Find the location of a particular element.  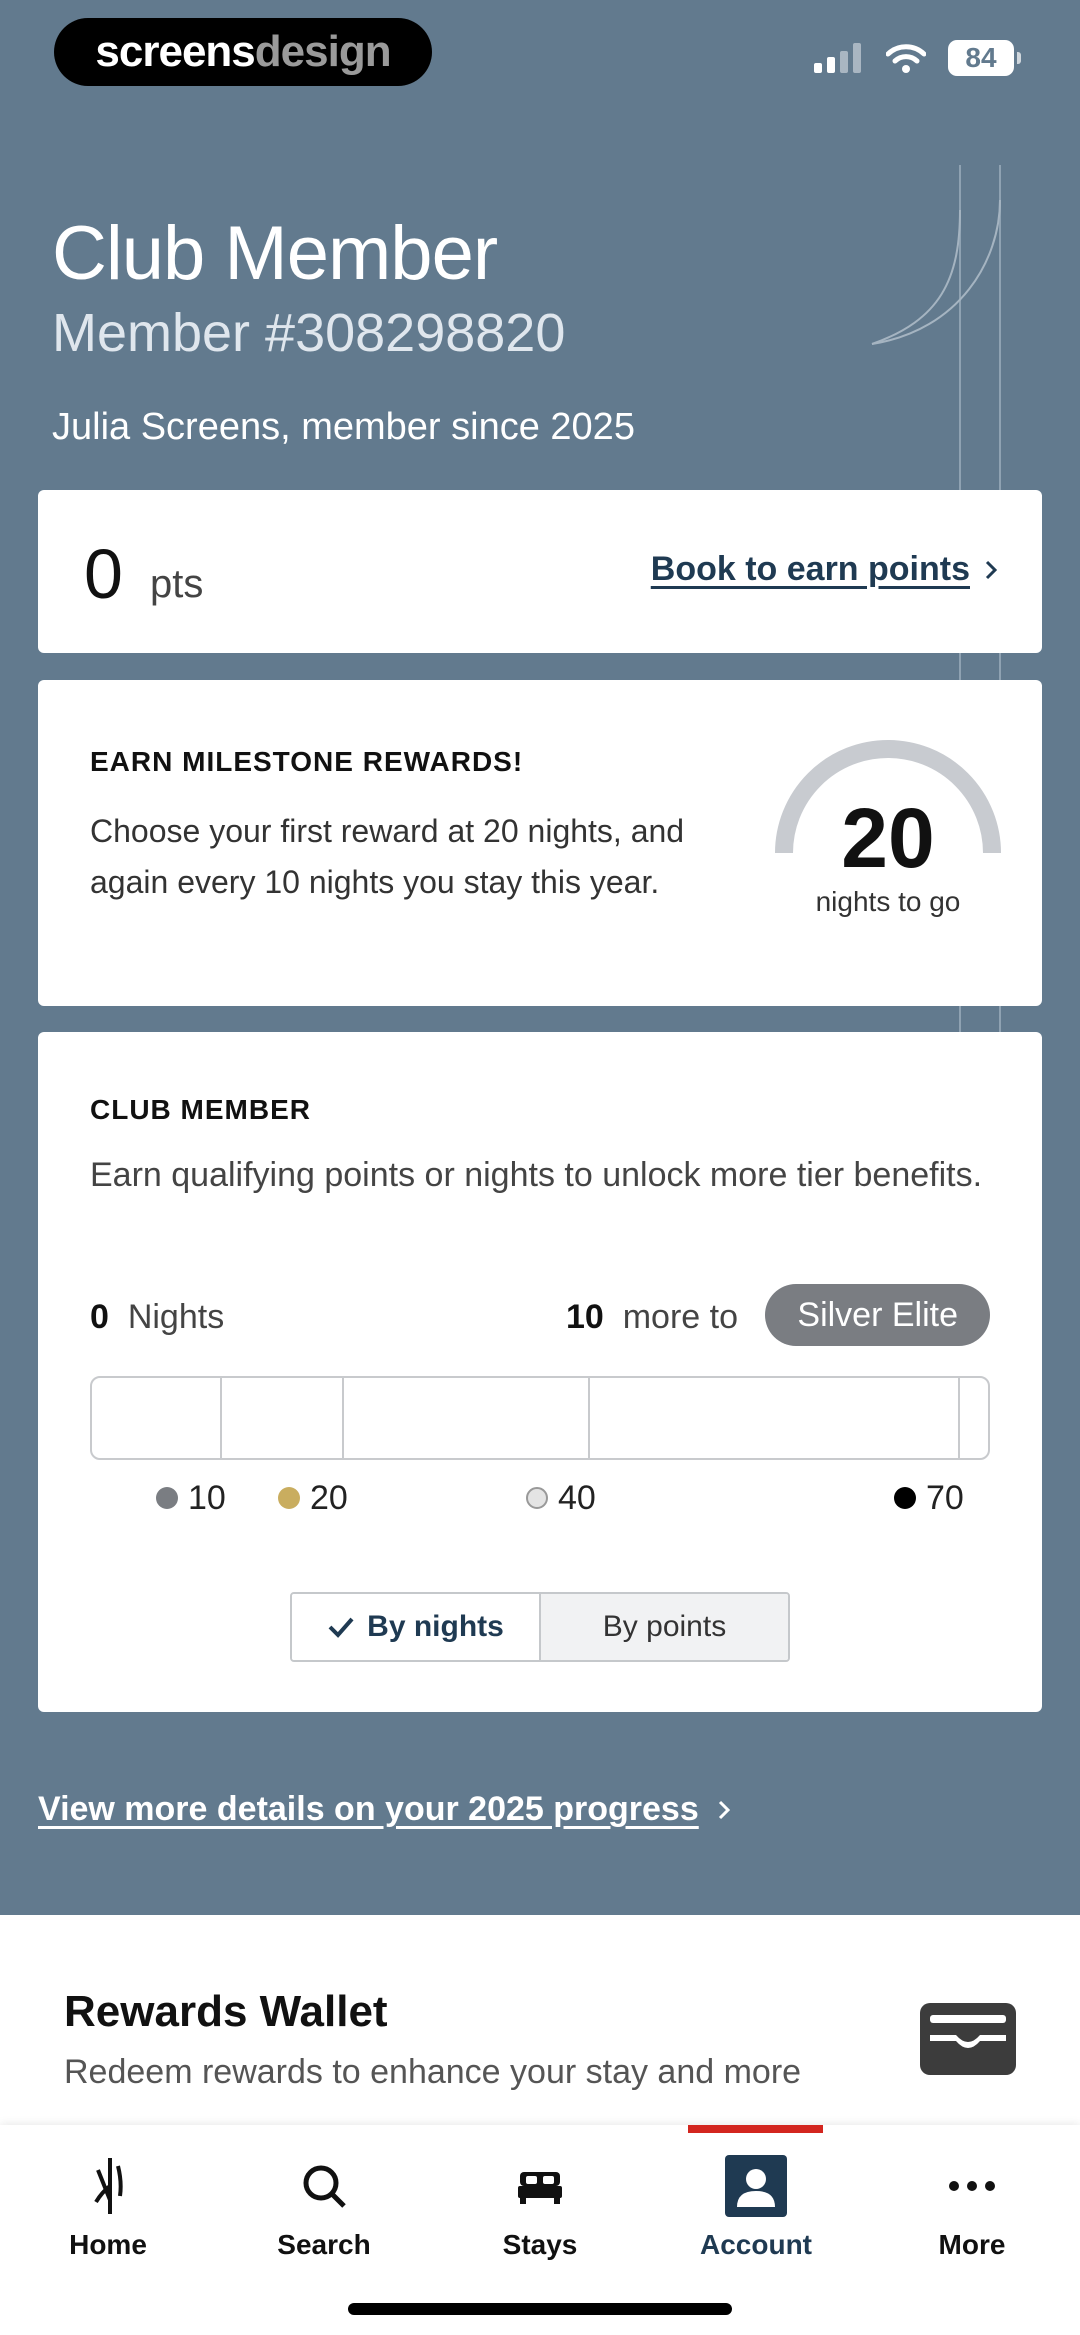

by-points-label: By points is located at coordinates (664, 1626).